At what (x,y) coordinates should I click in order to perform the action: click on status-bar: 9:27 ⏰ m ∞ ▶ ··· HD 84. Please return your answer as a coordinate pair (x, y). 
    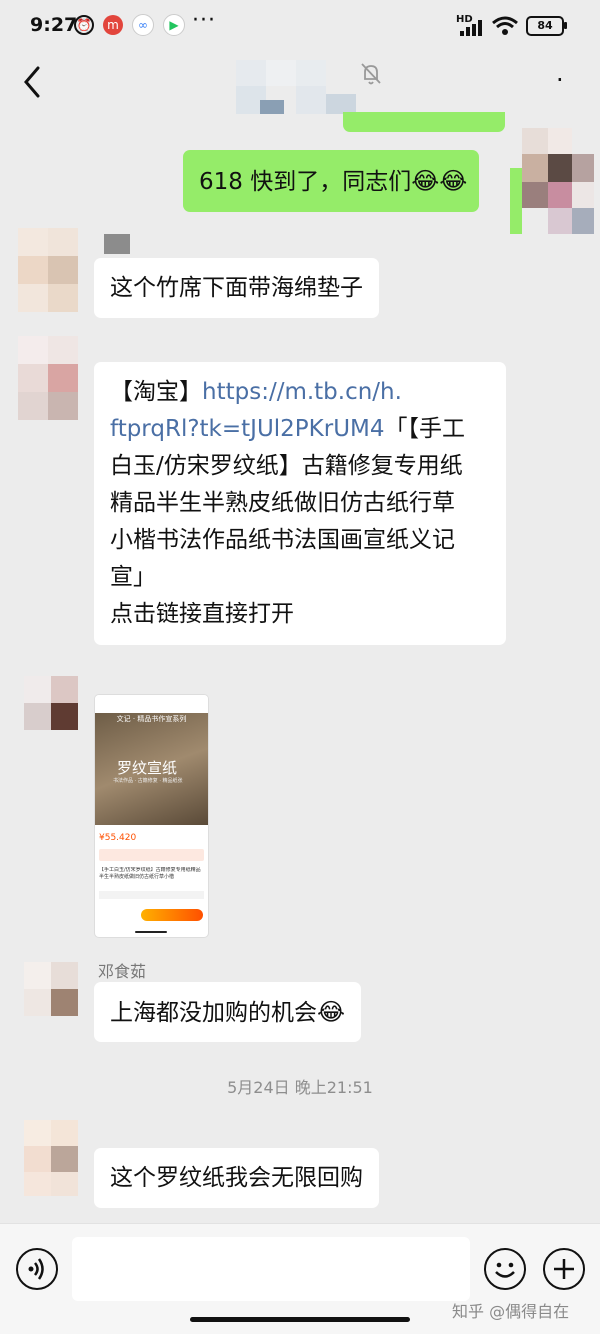
    Looking at the image, I should click on (300, 26).